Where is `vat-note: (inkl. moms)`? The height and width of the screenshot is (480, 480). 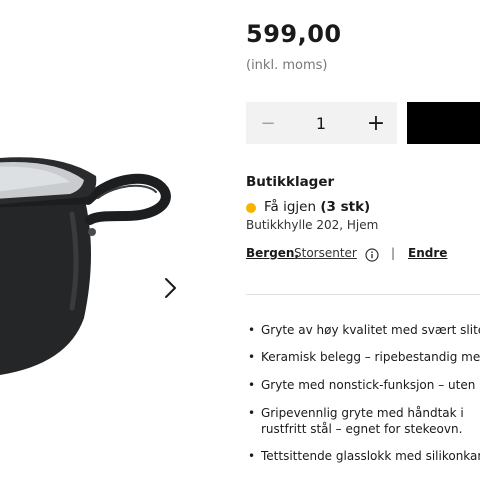 vat-note: (inkl. moms) is located at coordinates (287, 65).